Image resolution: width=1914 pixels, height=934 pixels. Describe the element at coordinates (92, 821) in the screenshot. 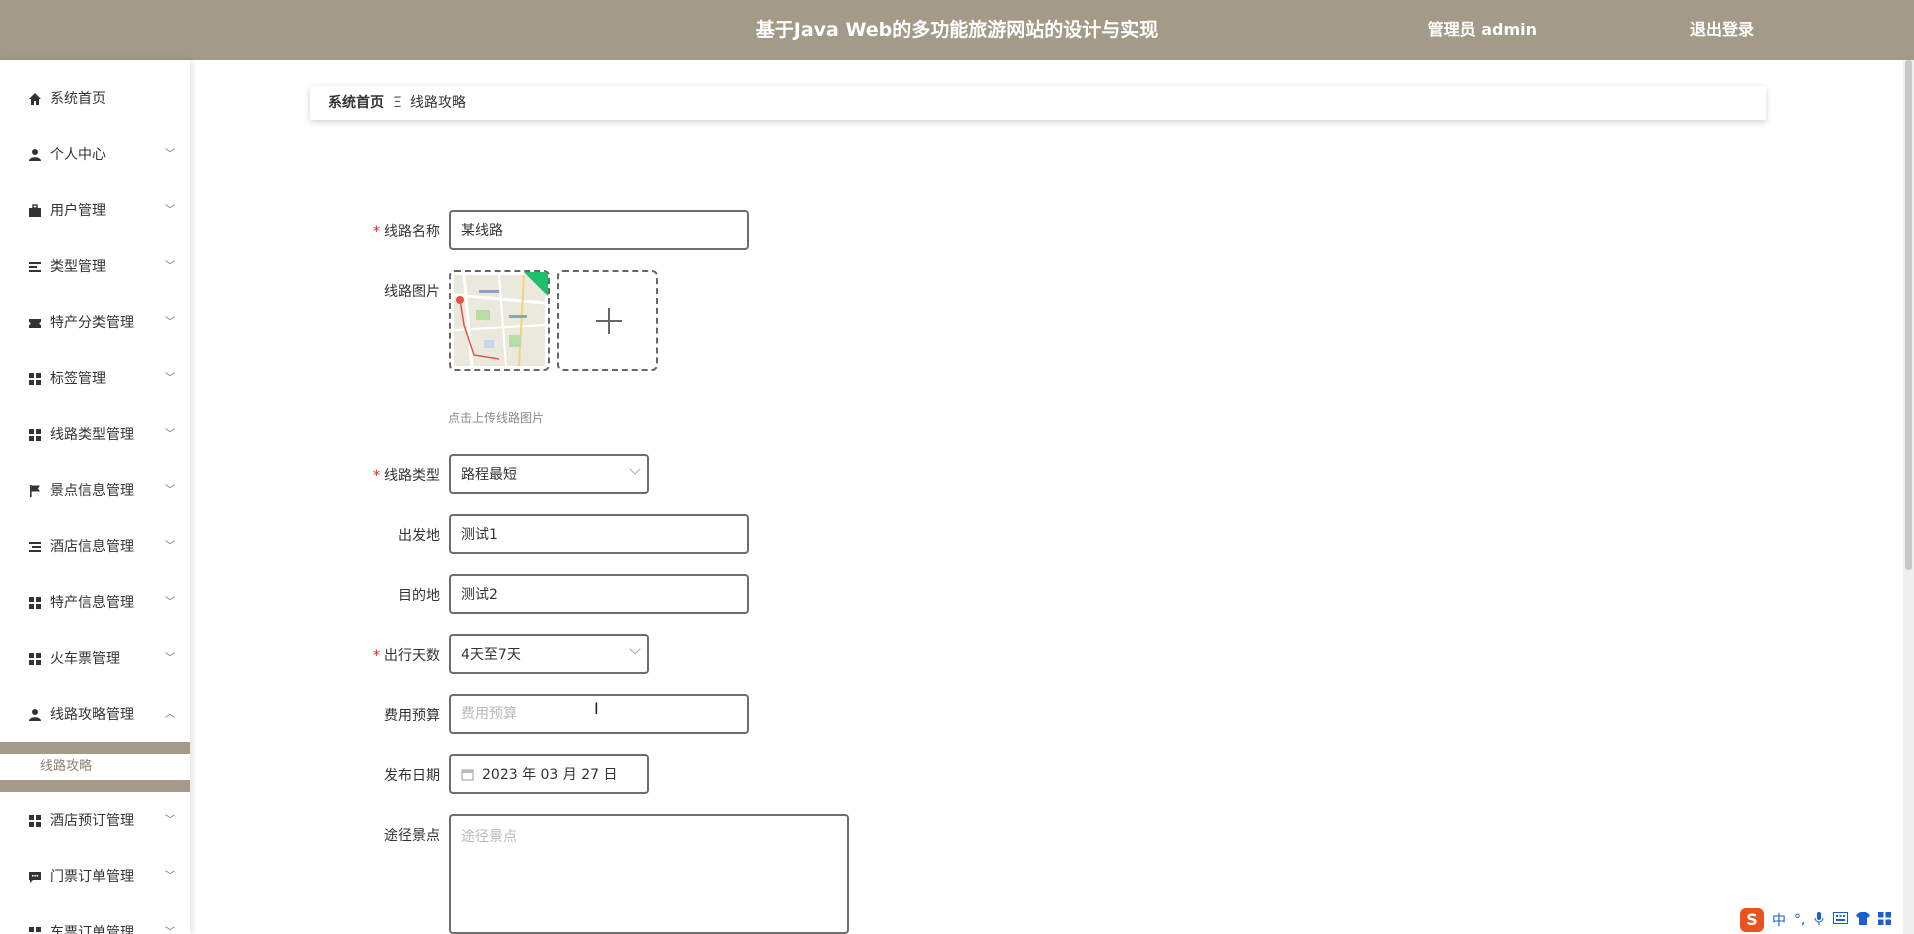

I see `sidebar-item-label: 酒店预订管理` at that location.